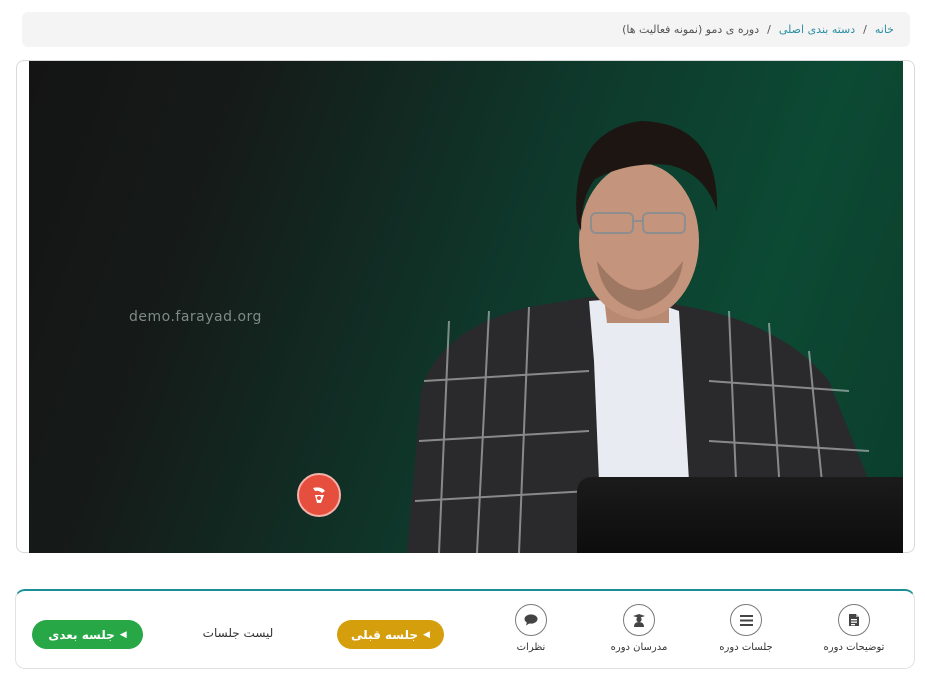 Image resolution: width=925 pixels, height=686 pixels. I want to click on laptop, so click(740, 515).